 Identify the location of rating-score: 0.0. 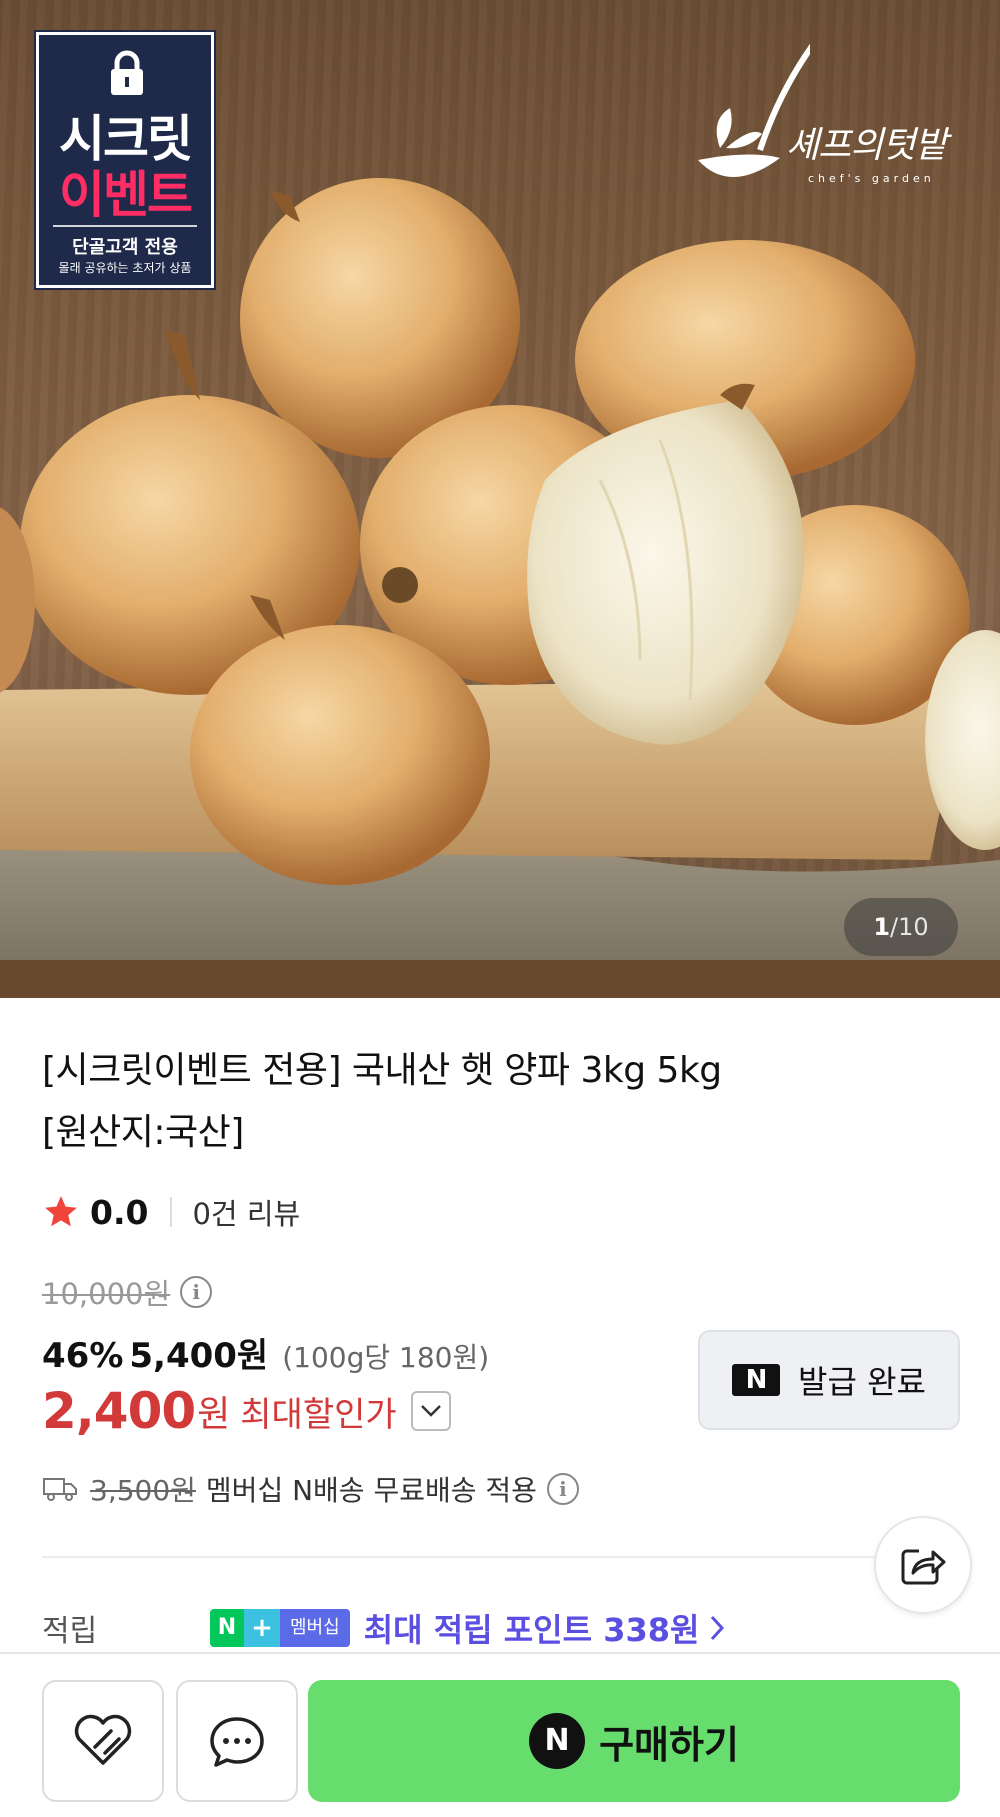
(119, 1212).